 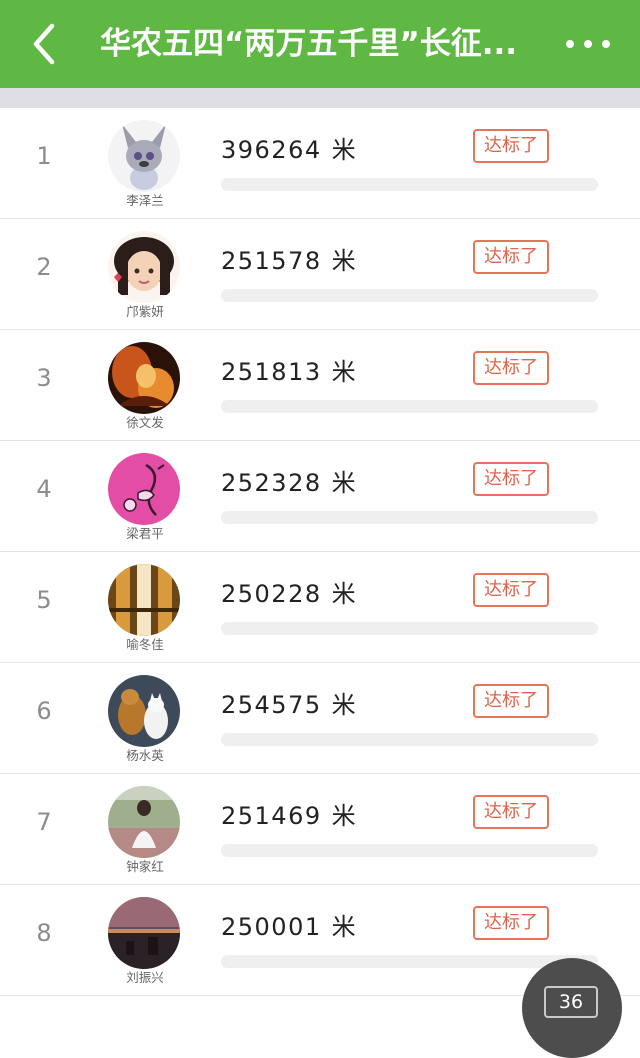 What do you see at coordinates (571, 1002) in the screenshot?
I see `count-label: 36` at bounding box center [571, 1002].